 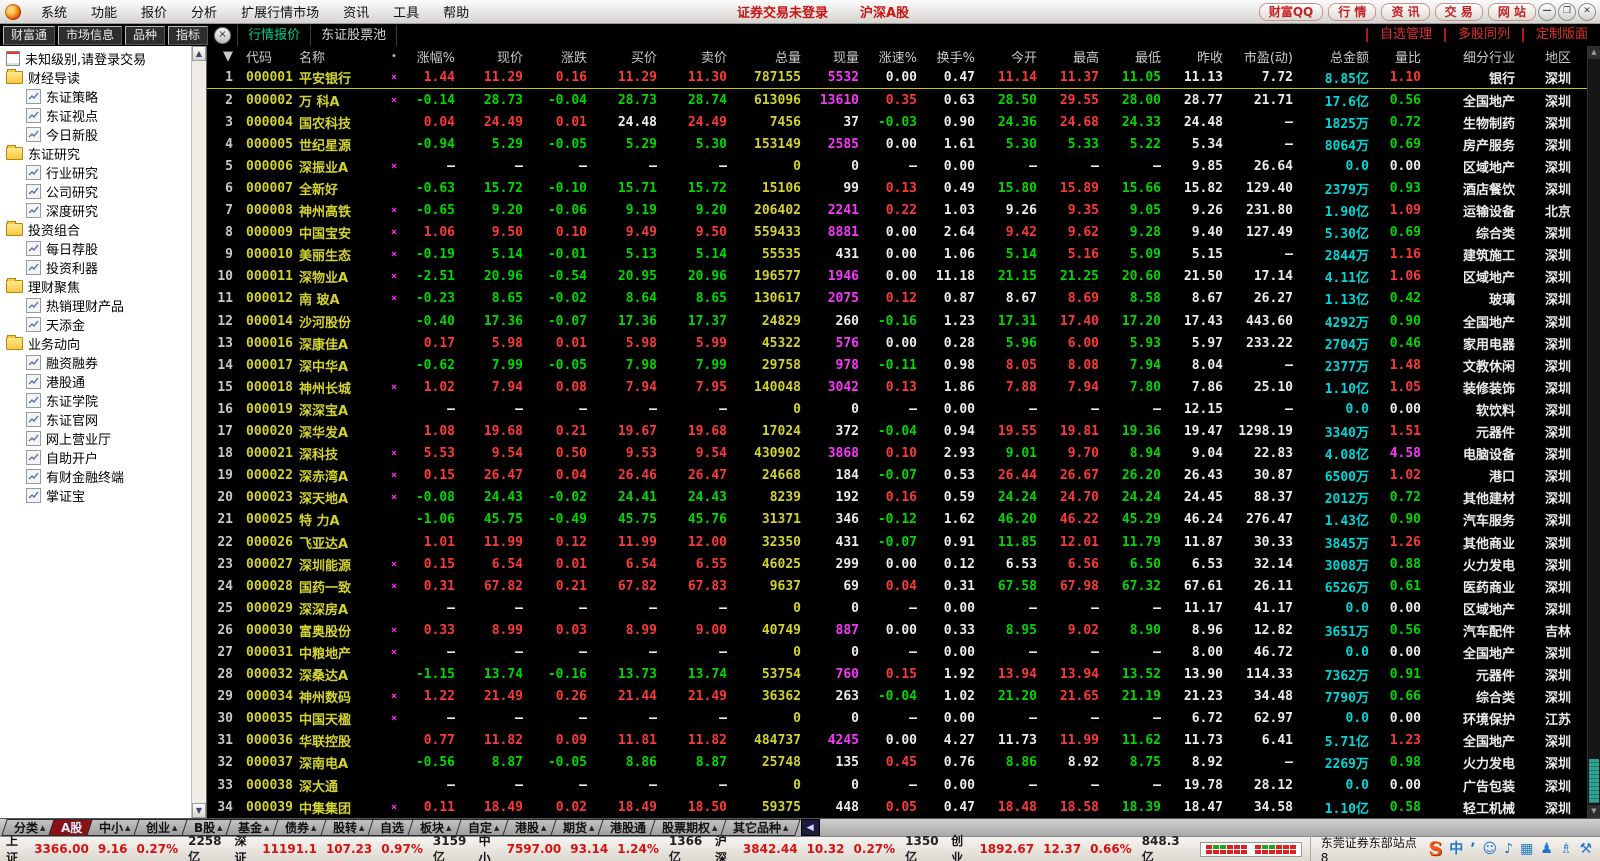 What do you see at coordinates (1478, 56) in the screenshot?
I see `column-header-industry: 细分行业` at bounding box center [1478, 56].